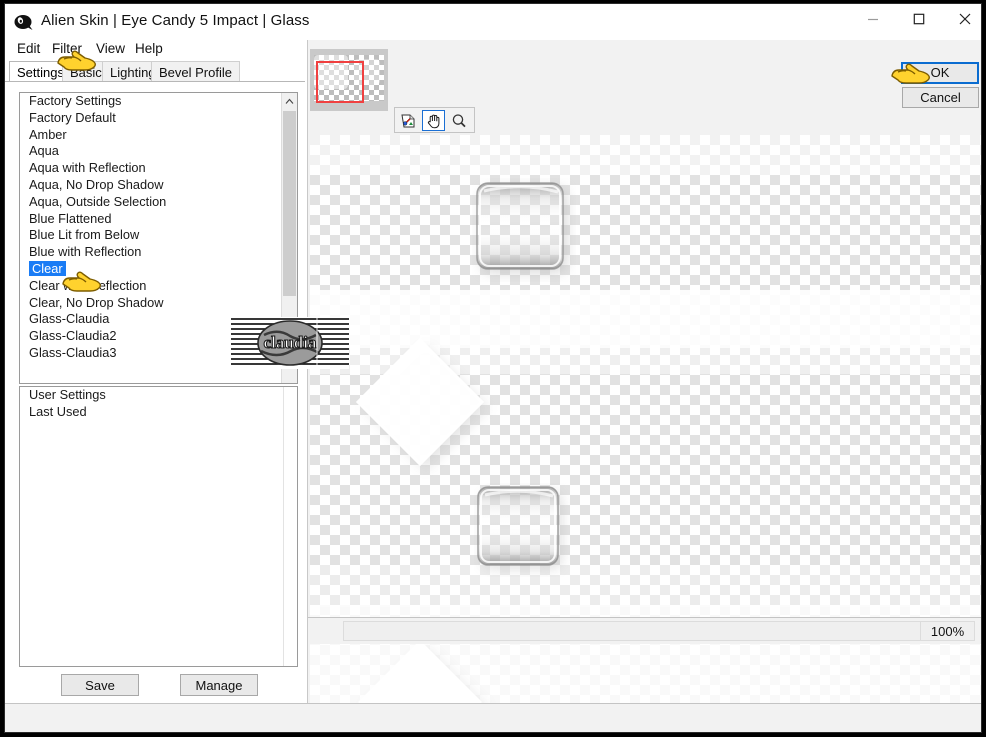  I want to click on minimize-button, so click(873, 19).